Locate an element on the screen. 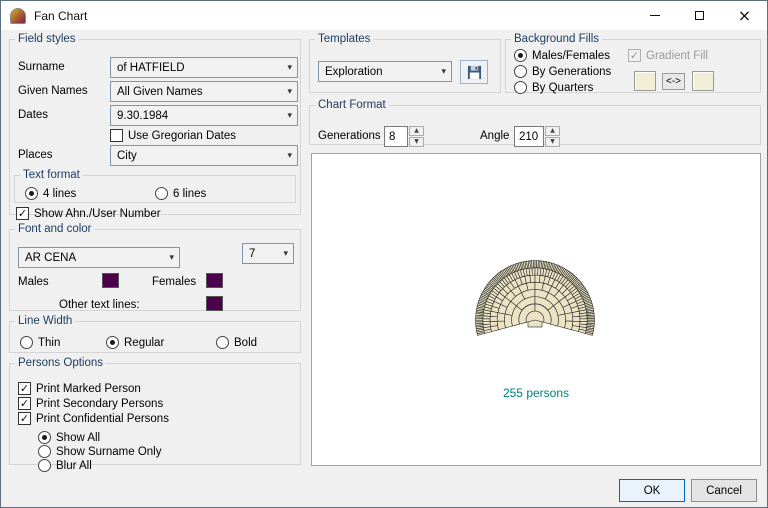  close-button: × is located at coordinates (744, 15).